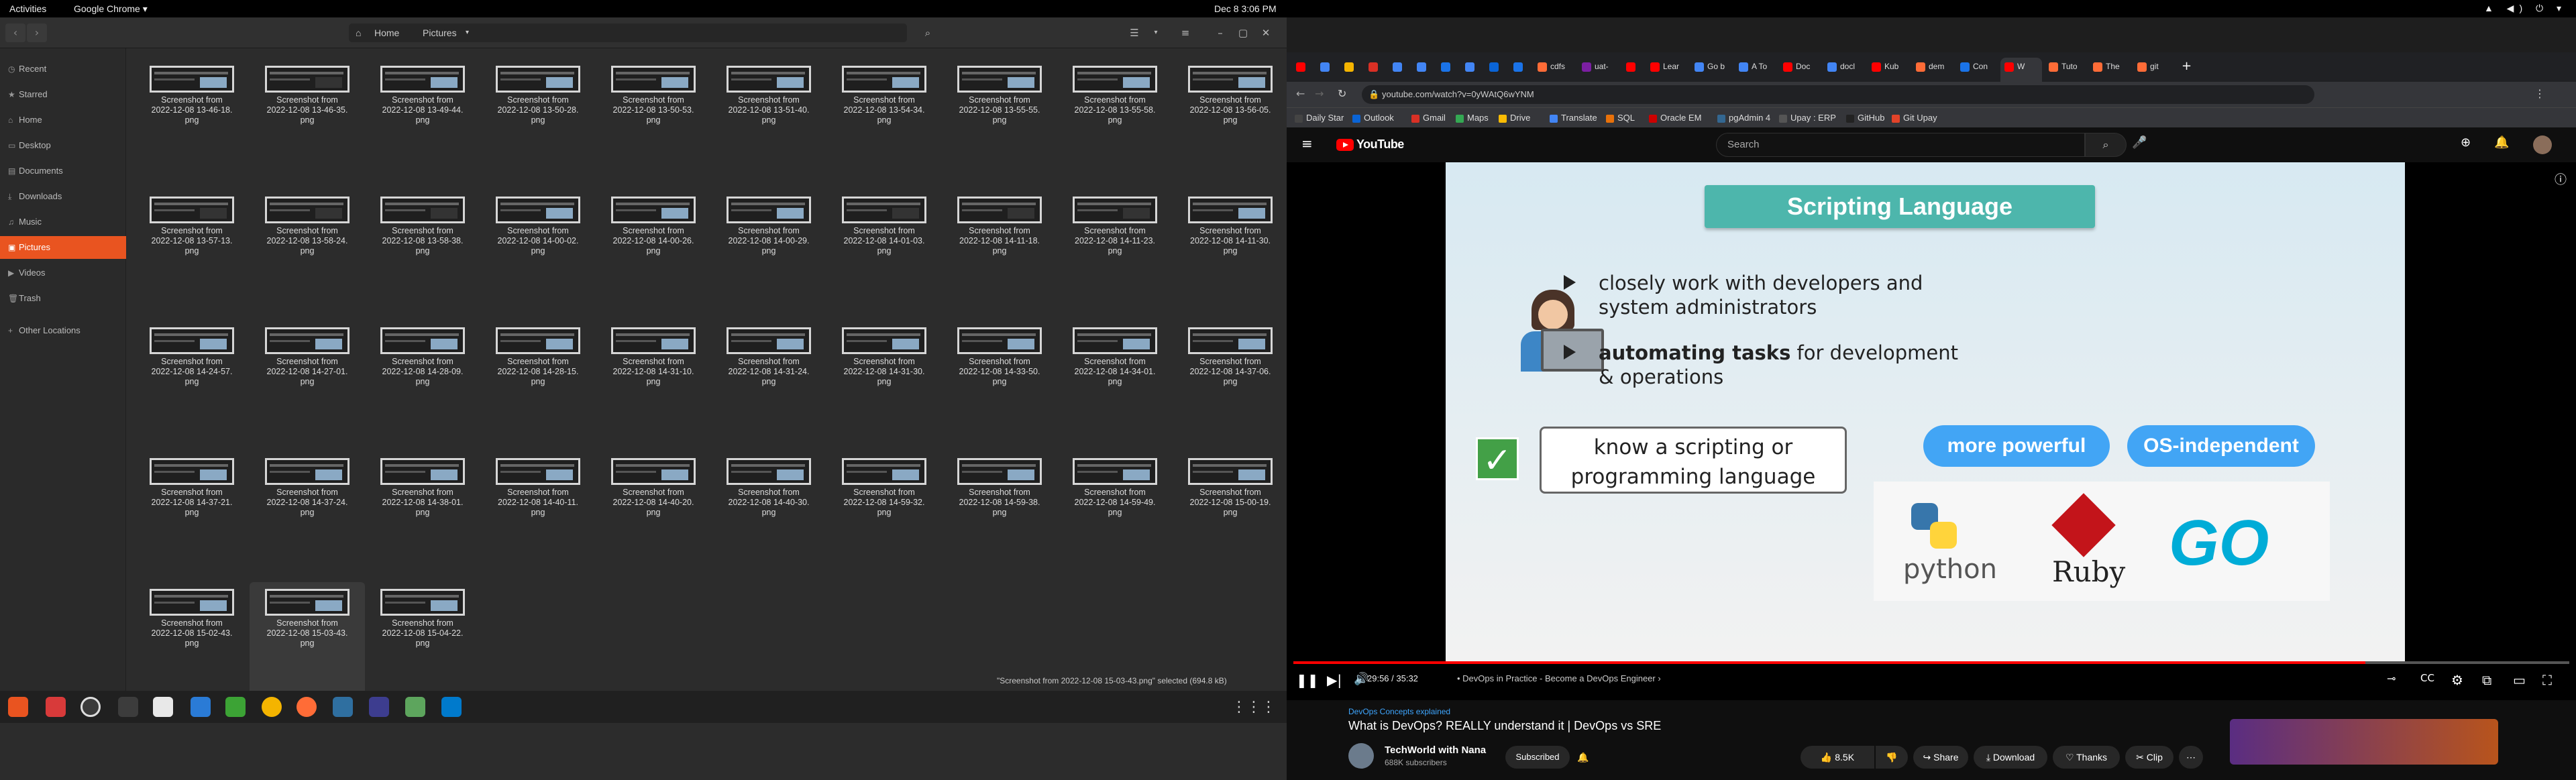  Describe the element at coordinates (1361, 756) in the screenshot. I see `channel-avatar` at that location.